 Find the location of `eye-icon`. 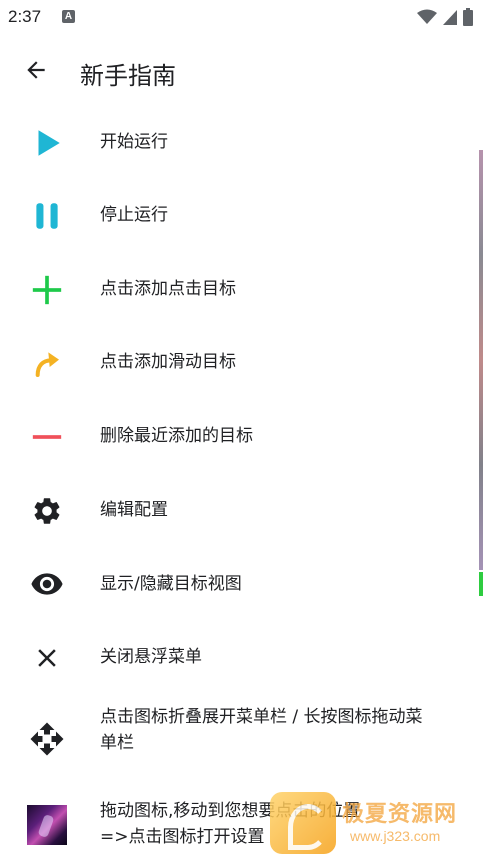

eye-icon is located at coordinates (47, 584).